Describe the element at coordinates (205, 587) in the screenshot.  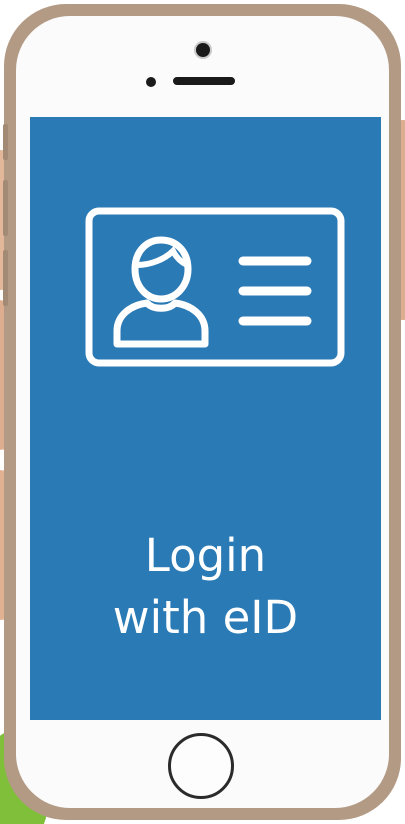
I see `login-title: Login with eID` at that location.